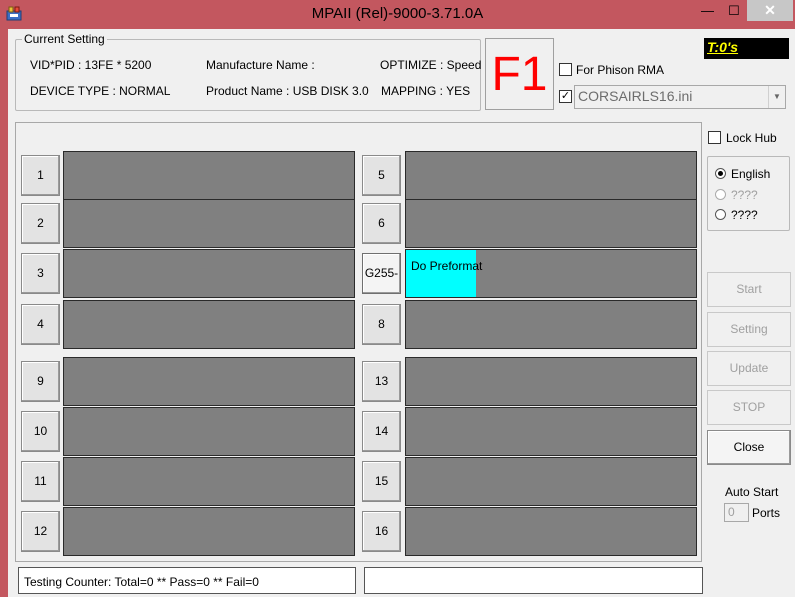 The height and width of the screenshot is (597, 795). What do you see at coordinates (91, 65) in the screenshot?
I see `vid-pid-text: VID*PID : 13FE * 5200` at bounding box center [91, 65].